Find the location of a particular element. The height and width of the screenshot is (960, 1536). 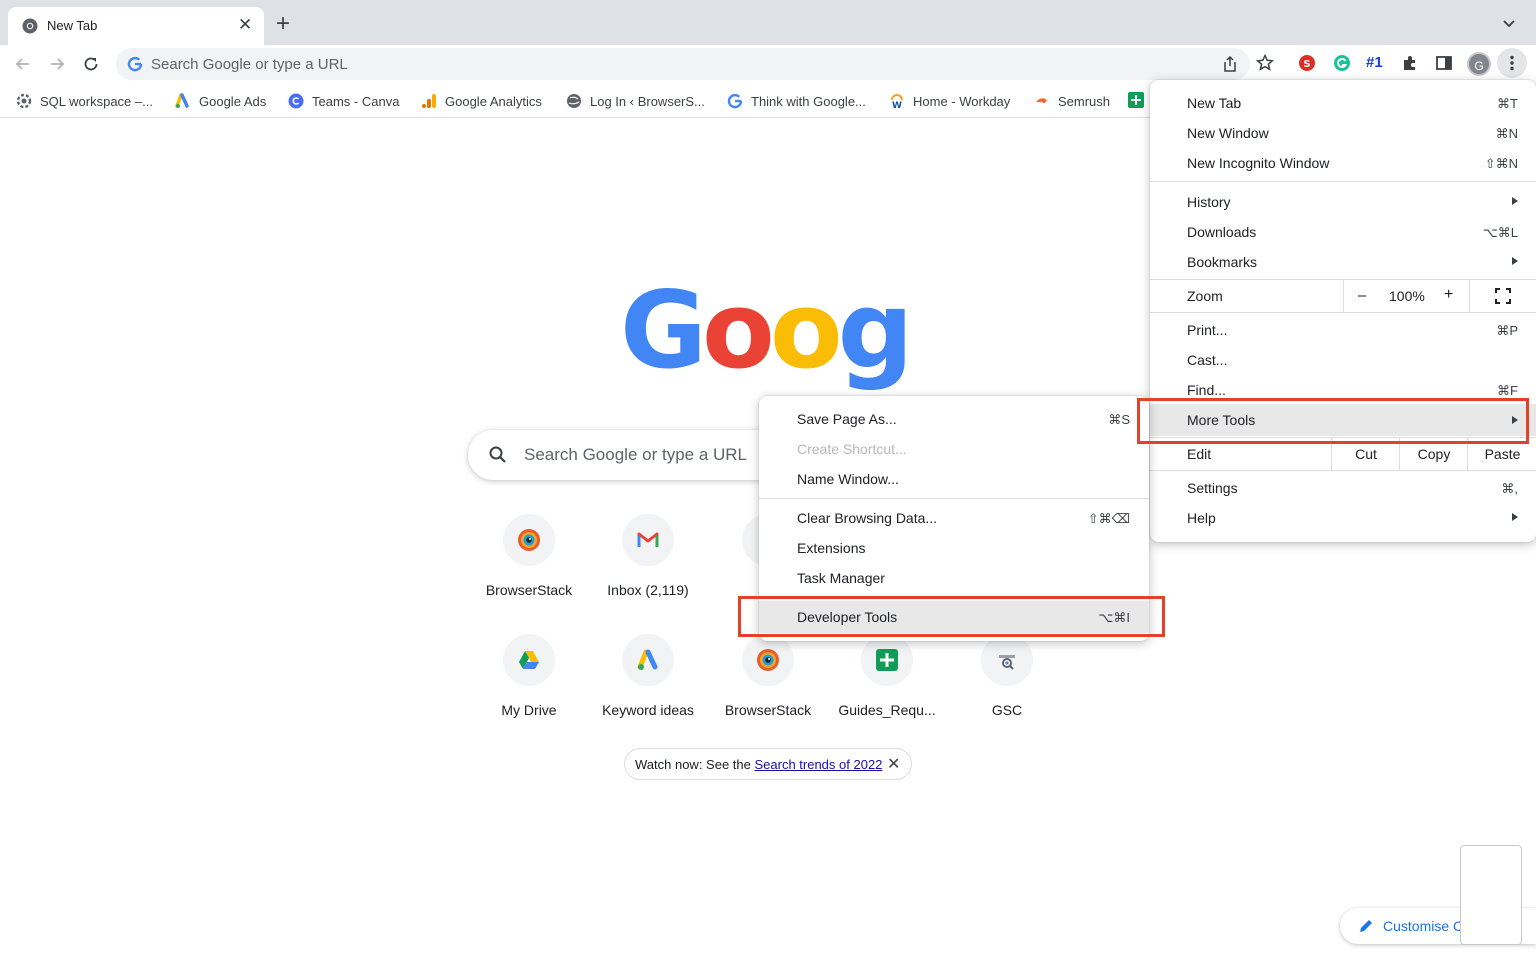

reload-icon is located at coordinates (91, 64).